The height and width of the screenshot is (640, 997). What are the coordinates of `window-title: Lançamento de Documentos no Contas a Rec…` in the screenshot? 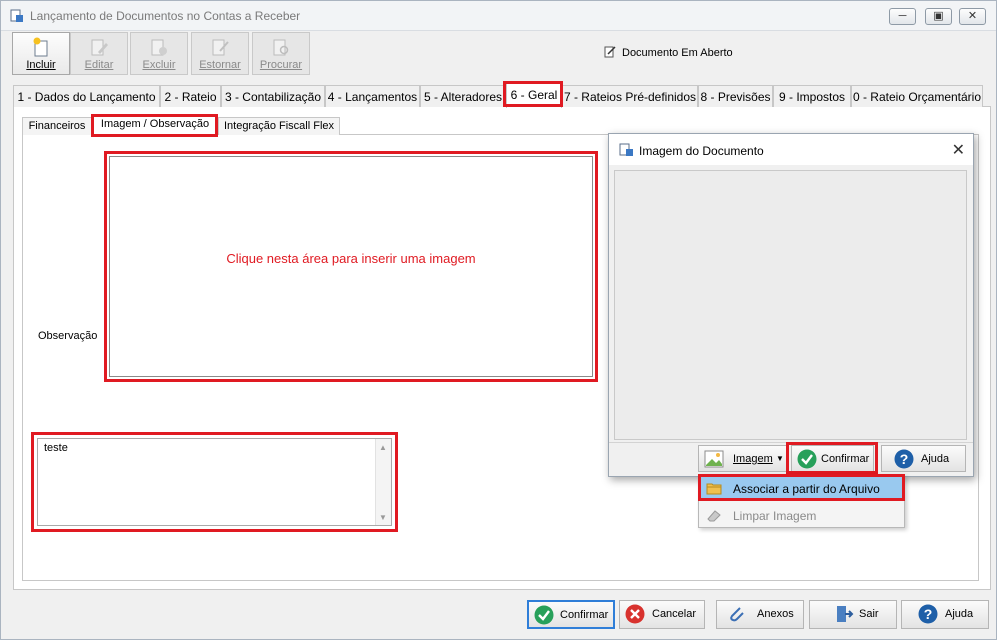 It's located at (165, 16).